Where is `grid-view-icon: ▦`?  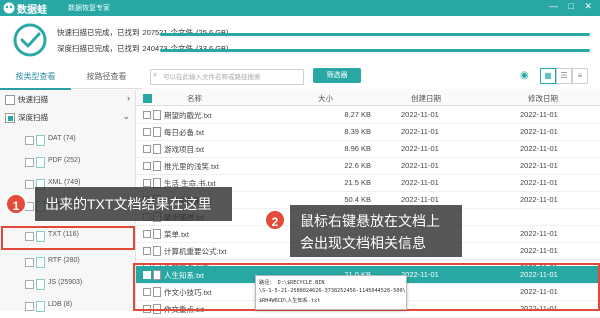
grid-view-icon: ▦ is located at coordinates (548, 76).